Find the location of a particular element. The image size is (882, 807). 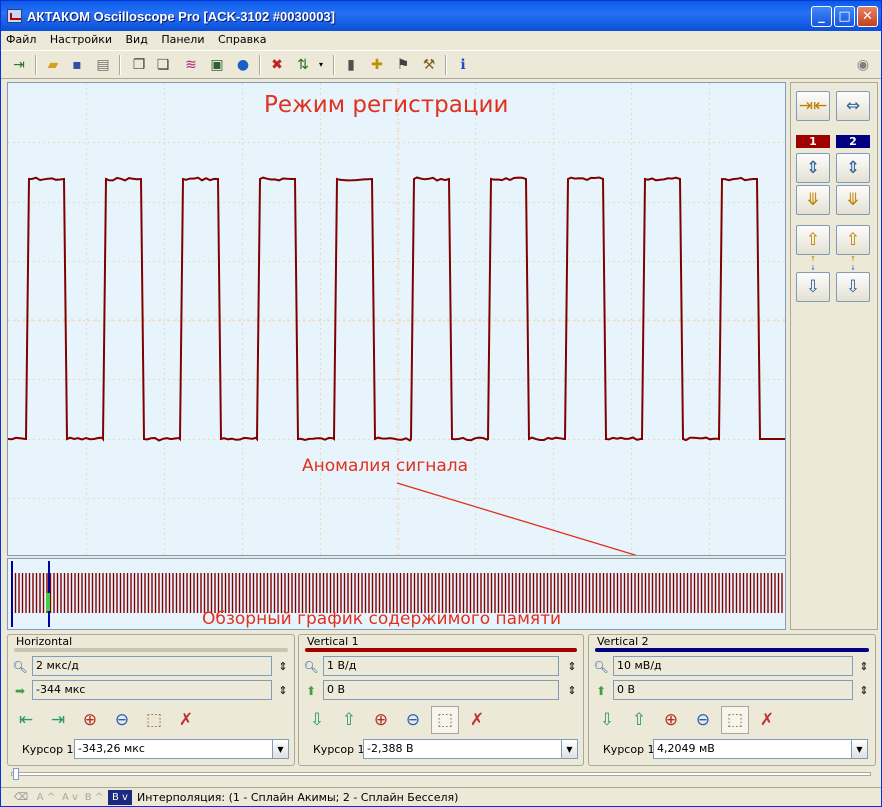

print-icon: ▤ is located at coordinates (103, 65).